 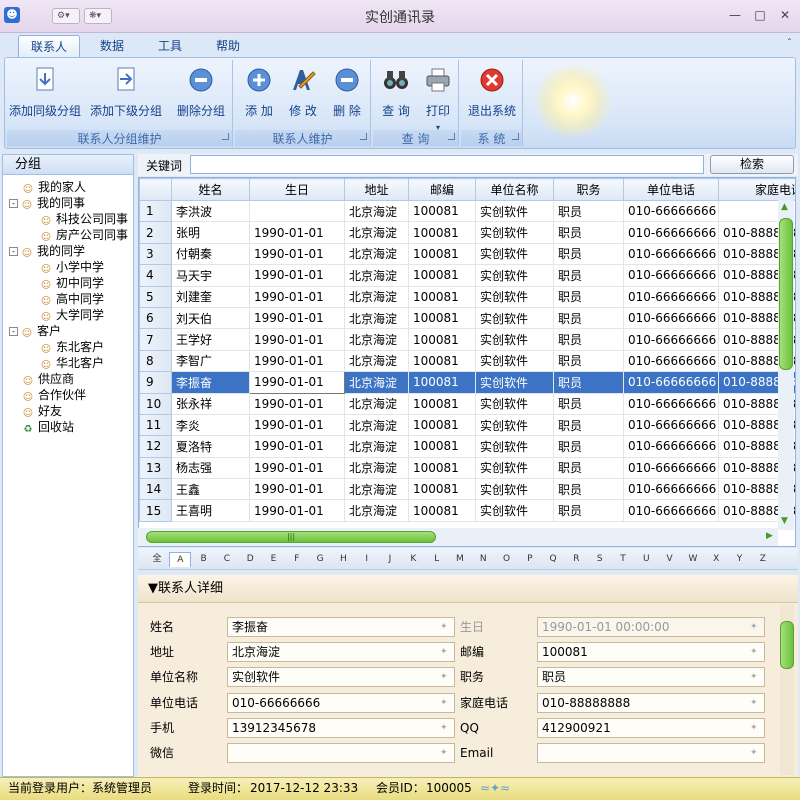 What do you see at coordinates (71, 395) in the screenshot?
I see `tree-node: ☺ 合作伙伴` at bounding box center [71, 395].